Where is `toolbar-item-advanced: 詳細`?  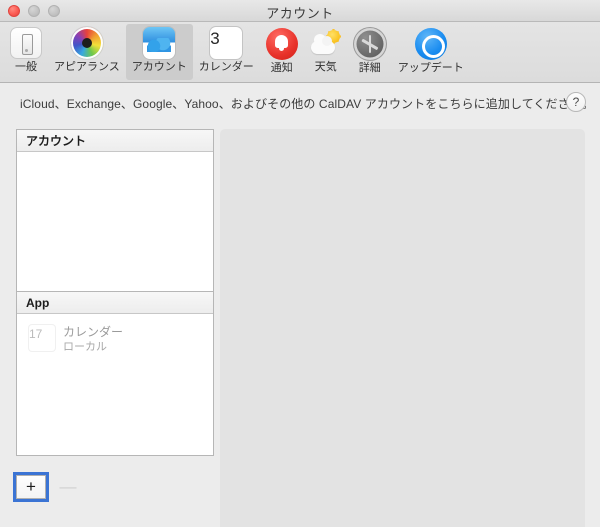 toolbar-item-advanced: 詳細 is located at coordinates (370, 52).